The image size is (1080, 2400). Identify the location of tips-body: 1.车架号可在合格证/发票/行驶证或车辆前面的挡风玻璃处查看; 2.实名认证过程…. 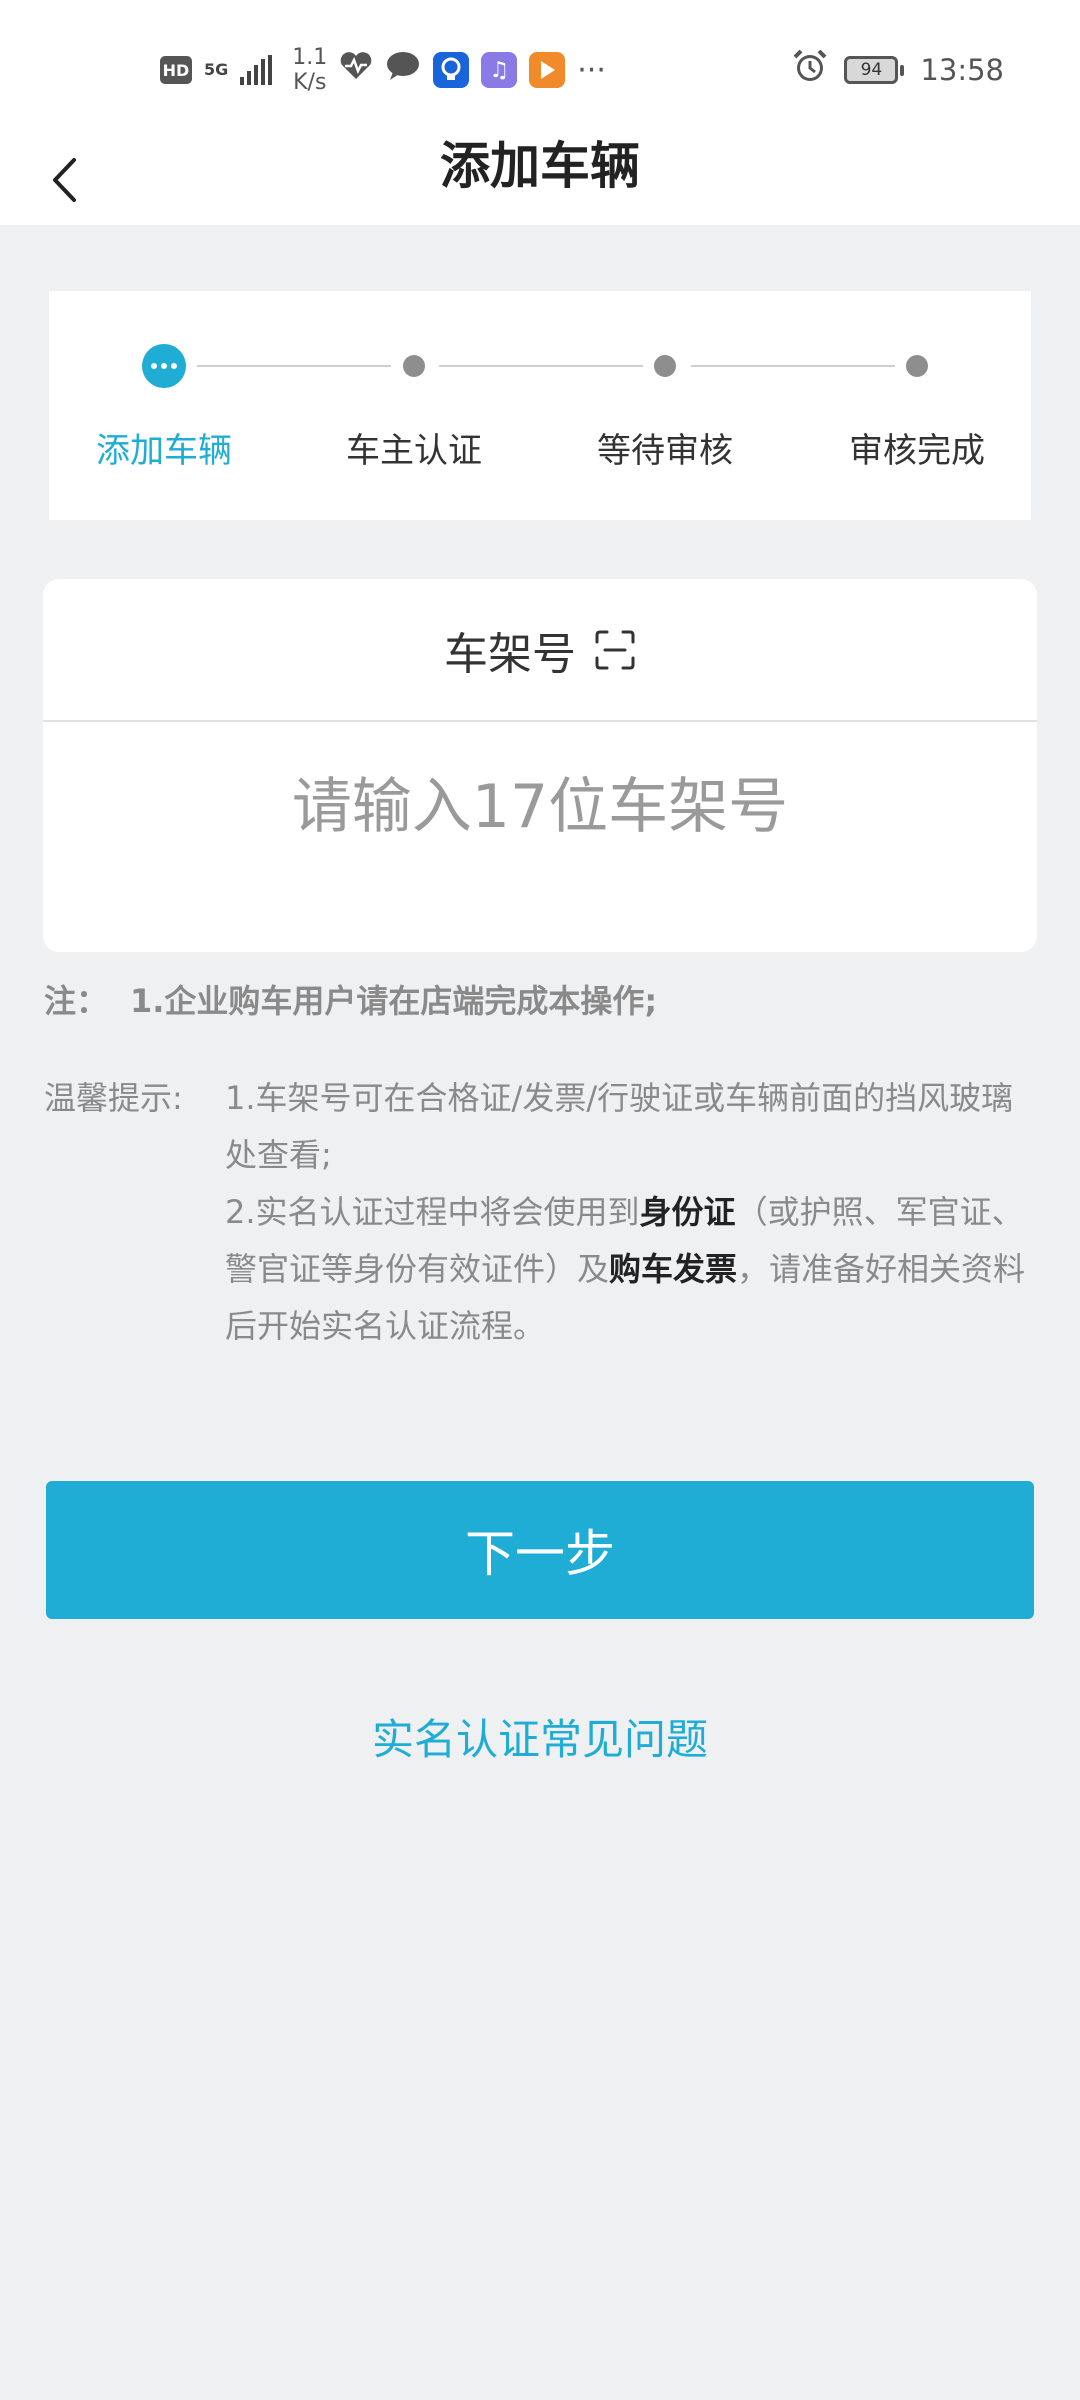
(630, 1212).